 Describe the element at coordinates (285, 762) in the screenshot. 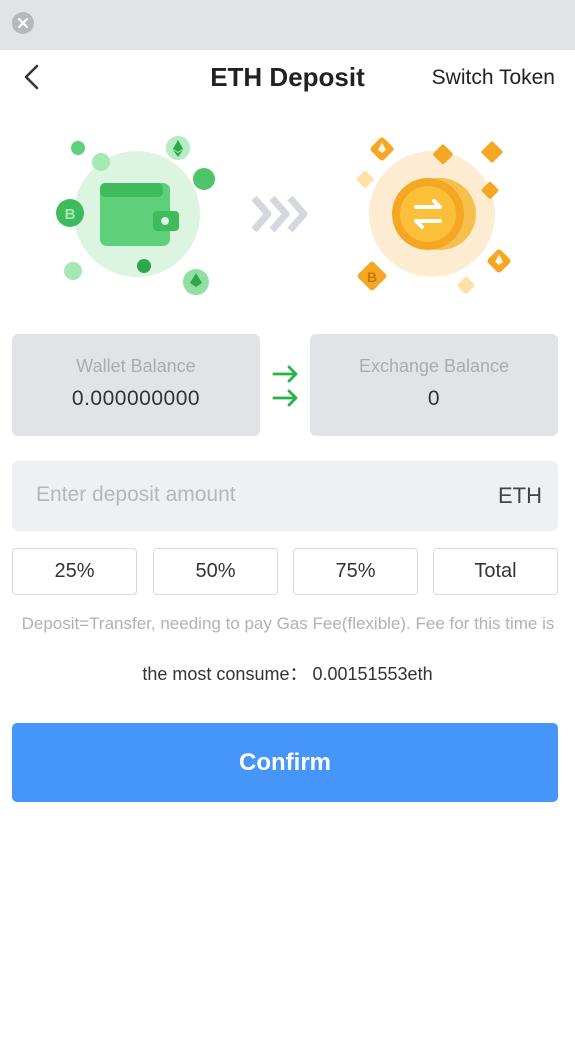

I see `confirm-button: Confirm` at that location.